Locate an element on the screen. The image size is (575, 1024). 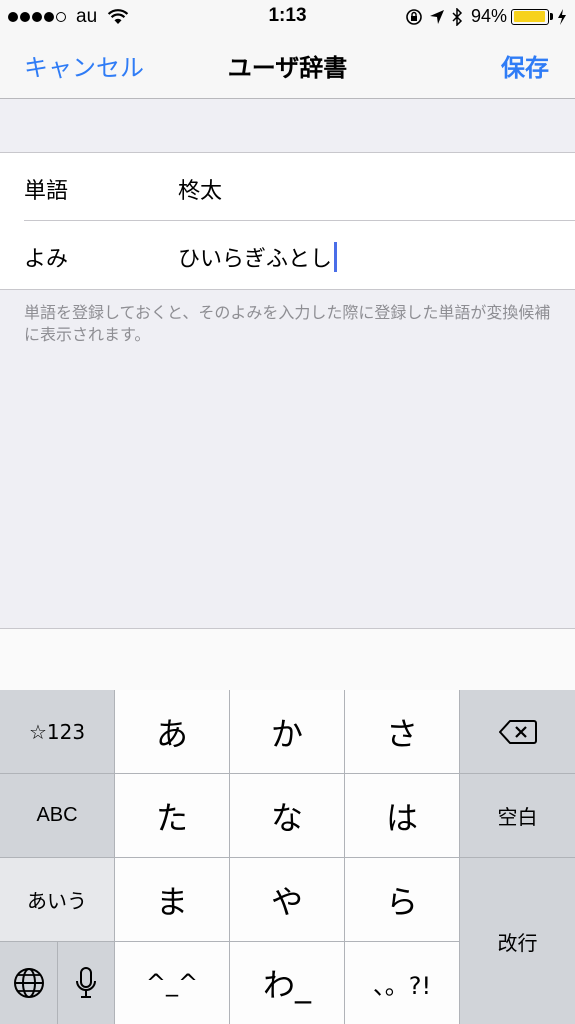
save-button: 保存 is located at coordinates (525, 65).